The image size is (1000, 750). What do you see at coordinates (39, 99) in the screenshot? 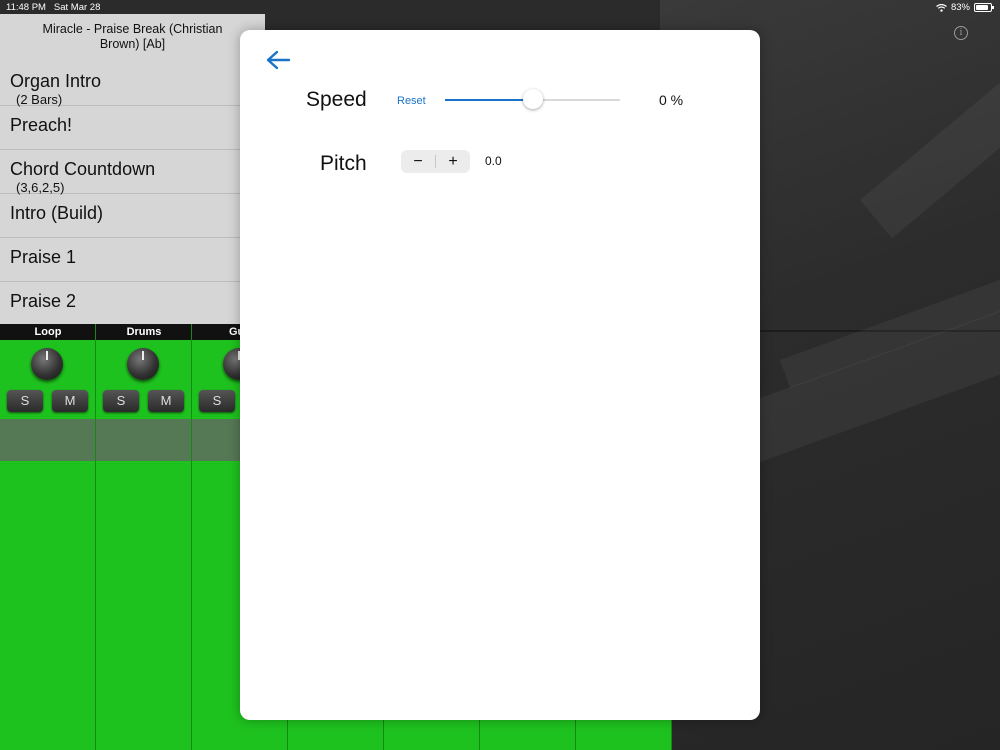
I see `section-detail: (2 Bars)` at bounding box center [39, 99].